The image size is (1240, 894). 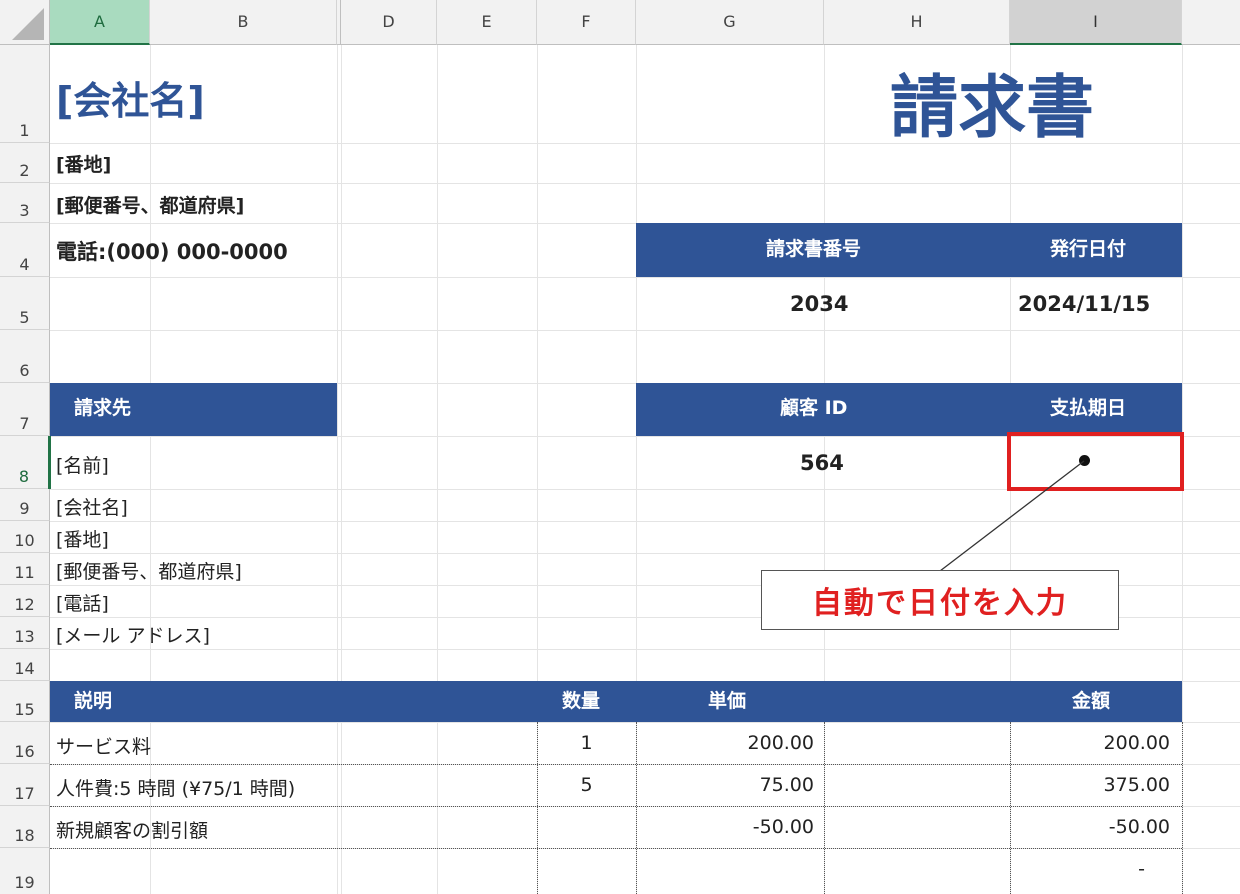 What do you see at coordinates (917, 22) in the screenshot?
I see `column-header-h: H` at bounding box center [917, 22].